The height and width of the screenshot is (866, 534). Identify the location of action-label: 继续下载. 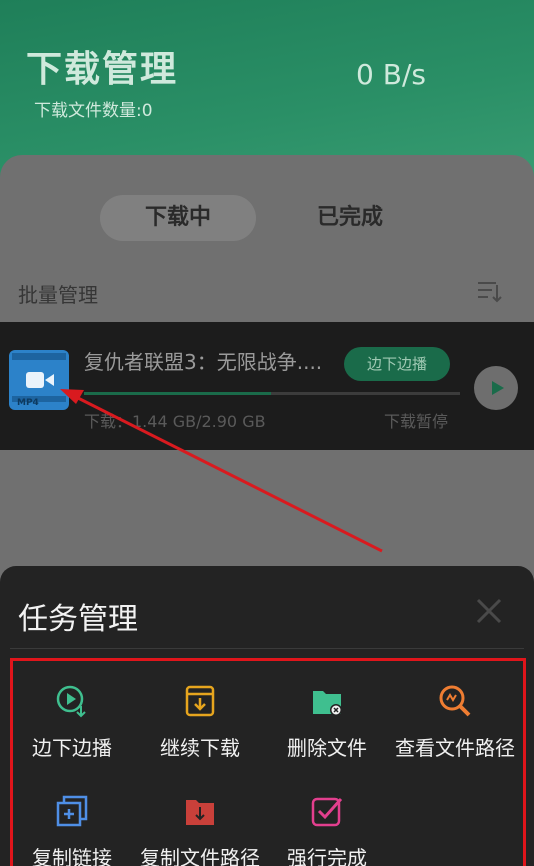
(200, 748).